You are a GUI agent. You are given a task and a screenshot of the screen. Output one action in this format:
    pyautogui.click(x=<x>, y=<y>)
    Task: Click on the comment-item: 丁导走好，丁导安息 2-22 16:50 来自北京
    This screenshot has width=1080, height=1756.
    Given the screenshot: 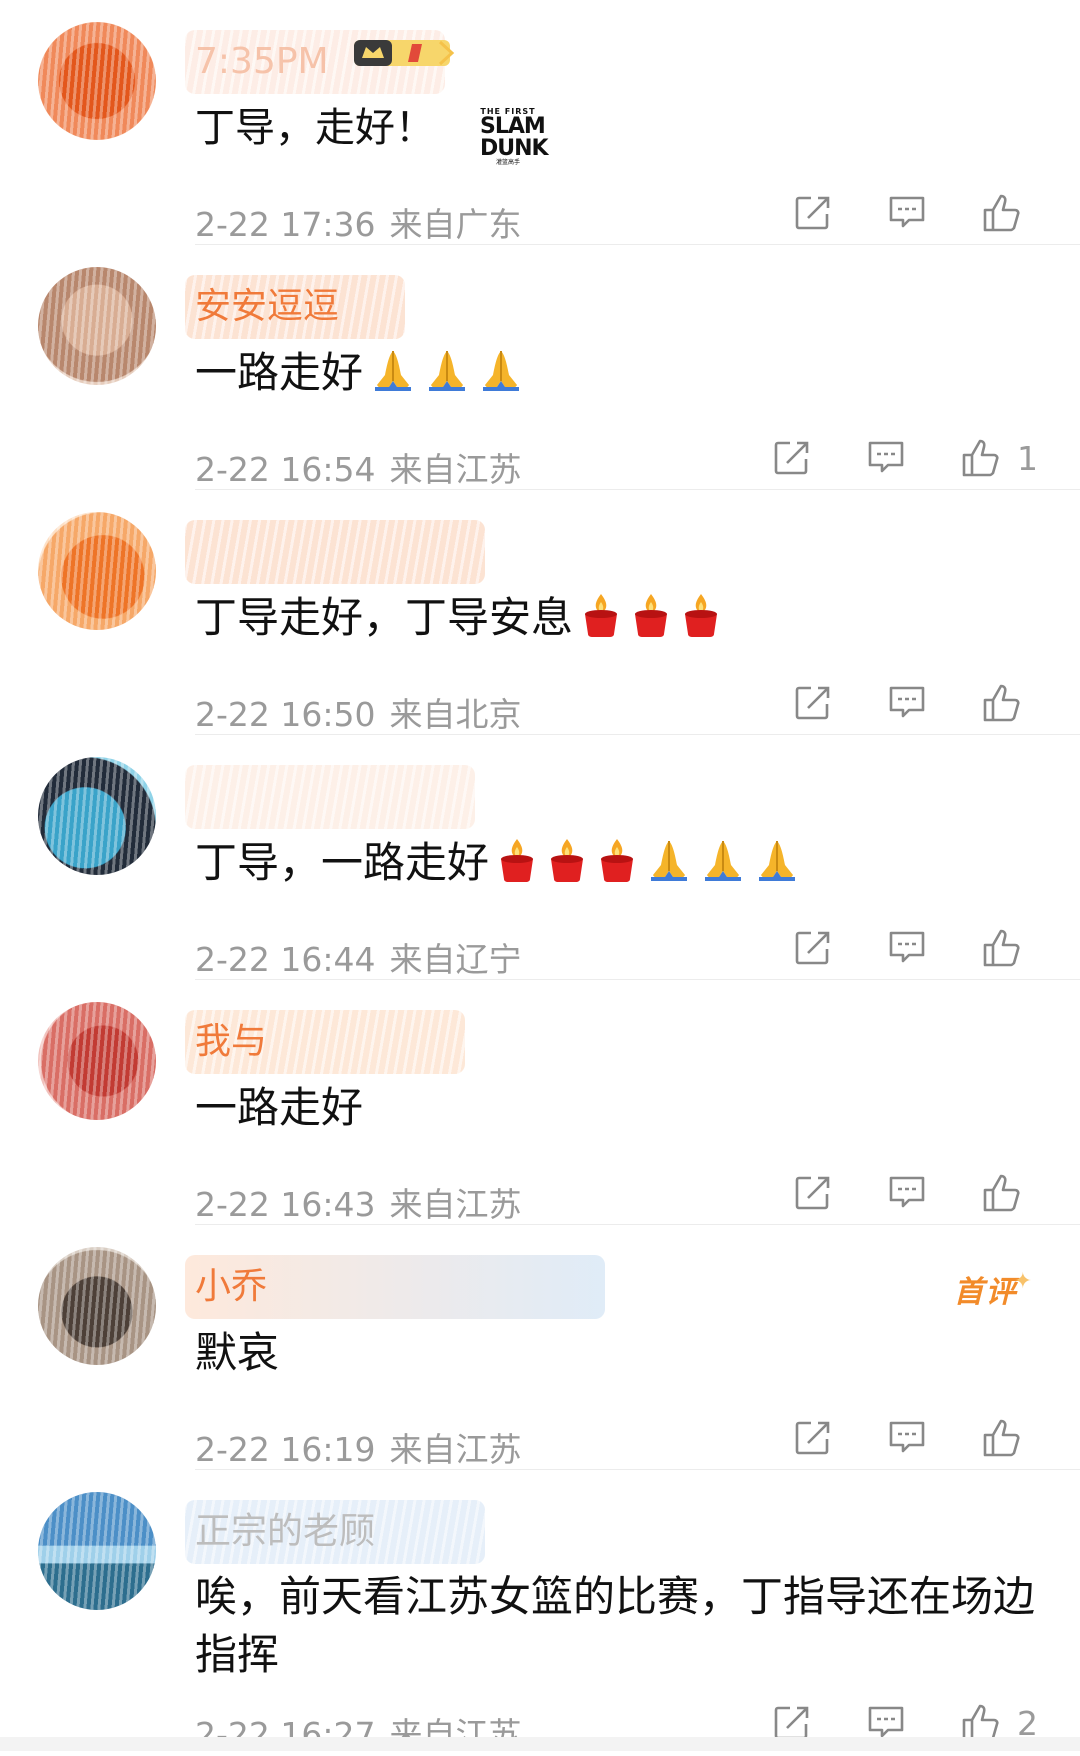 What is the action you would take?
    pyautogui.click(x=540, y=612)
    